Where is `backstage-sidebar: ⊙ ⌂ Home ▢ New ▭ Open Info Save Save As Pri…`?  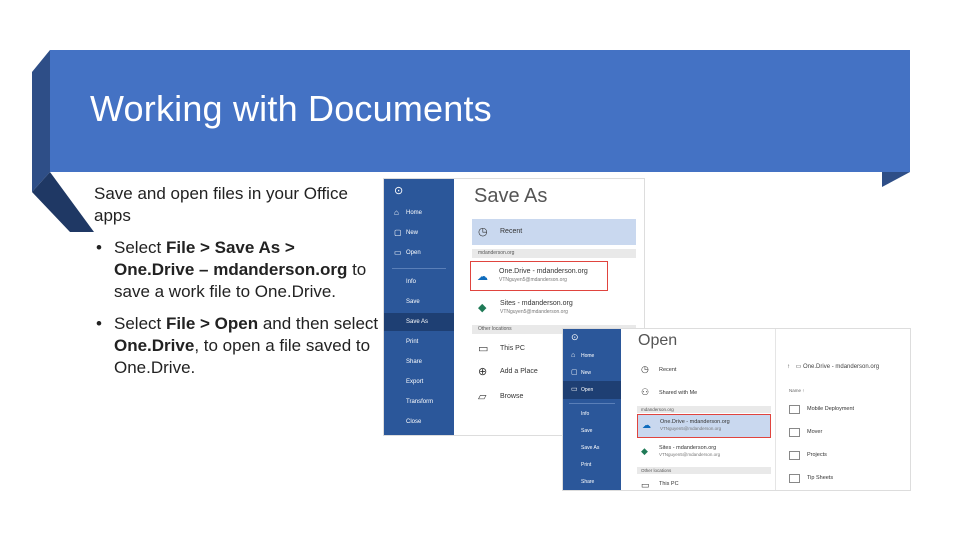
backstage-sidebar: ⊙ ⌂ Home ▢ New ▭ Open Info Save Save As Pri… is located at coordinates (419, 307).